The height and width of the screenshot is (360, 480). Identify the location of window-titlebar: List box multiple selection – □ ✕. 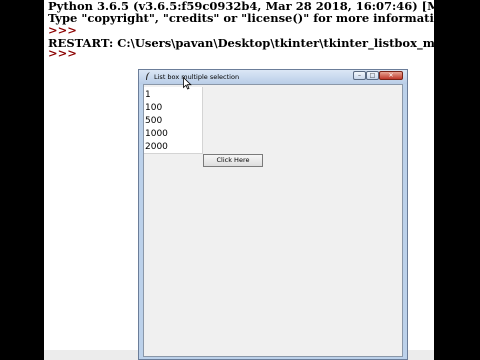
(273, 77).